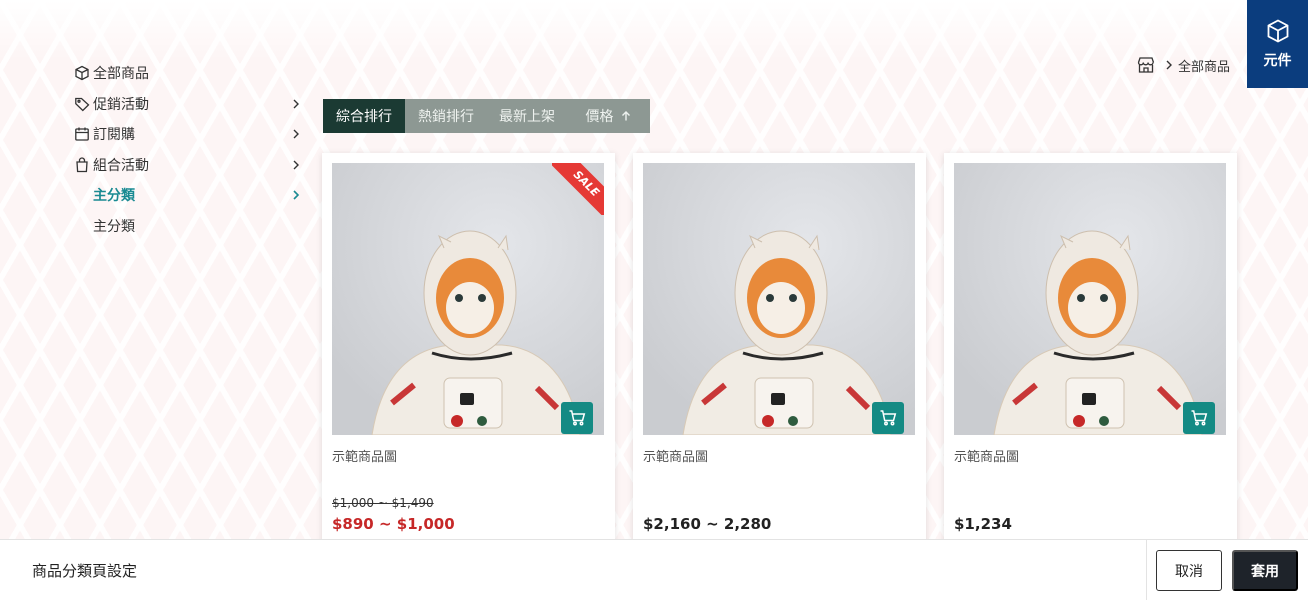  Describe the element at coordinates (121, 74) in the screenshot. I see `sidebar-item-label: 全部商品` at that location.